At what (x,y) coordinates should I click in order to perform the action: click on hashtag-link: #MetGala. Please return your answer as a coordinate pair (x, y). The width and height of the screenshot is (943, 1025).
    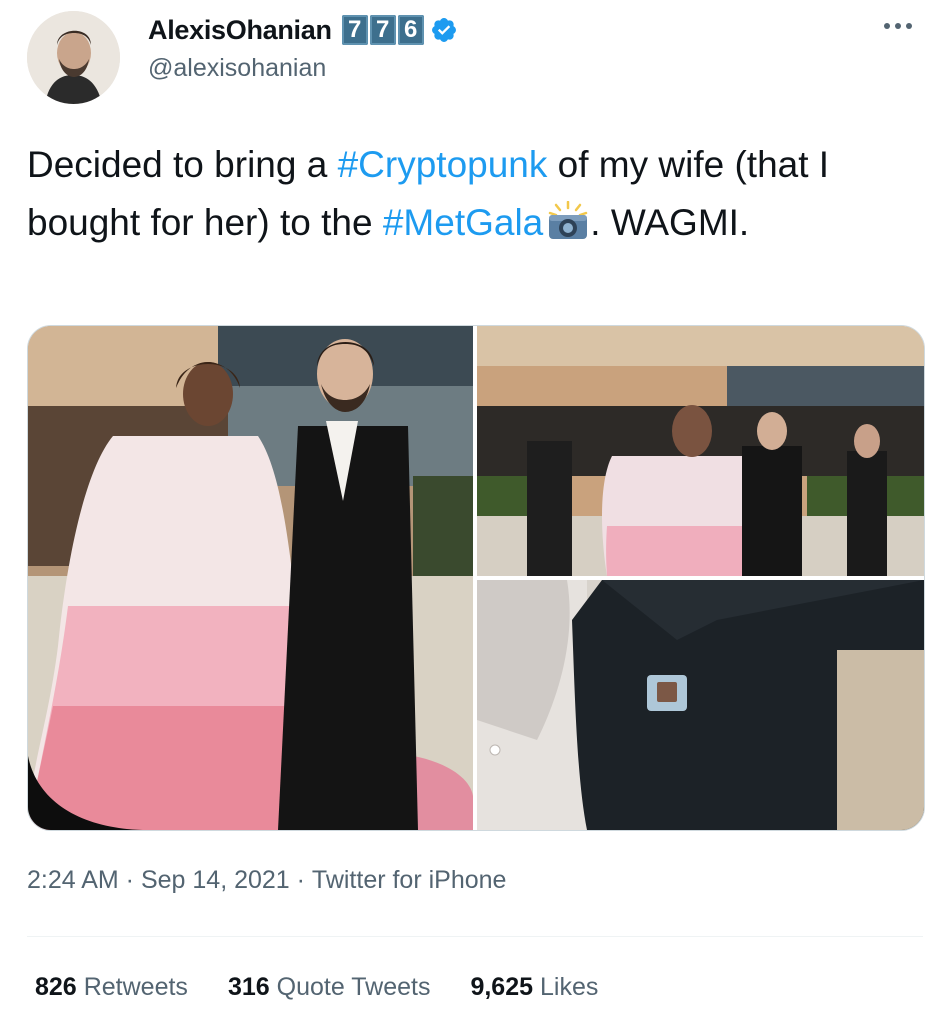
    Looking at the image, I should click on (463, 222).